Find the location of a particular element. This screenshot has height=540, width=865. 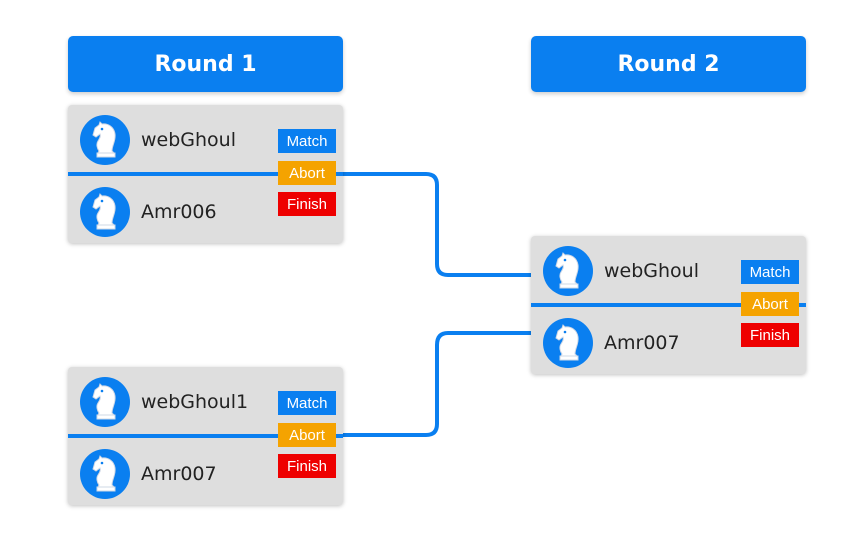

round-title: Round 2 is located at coordinates (668, 64).